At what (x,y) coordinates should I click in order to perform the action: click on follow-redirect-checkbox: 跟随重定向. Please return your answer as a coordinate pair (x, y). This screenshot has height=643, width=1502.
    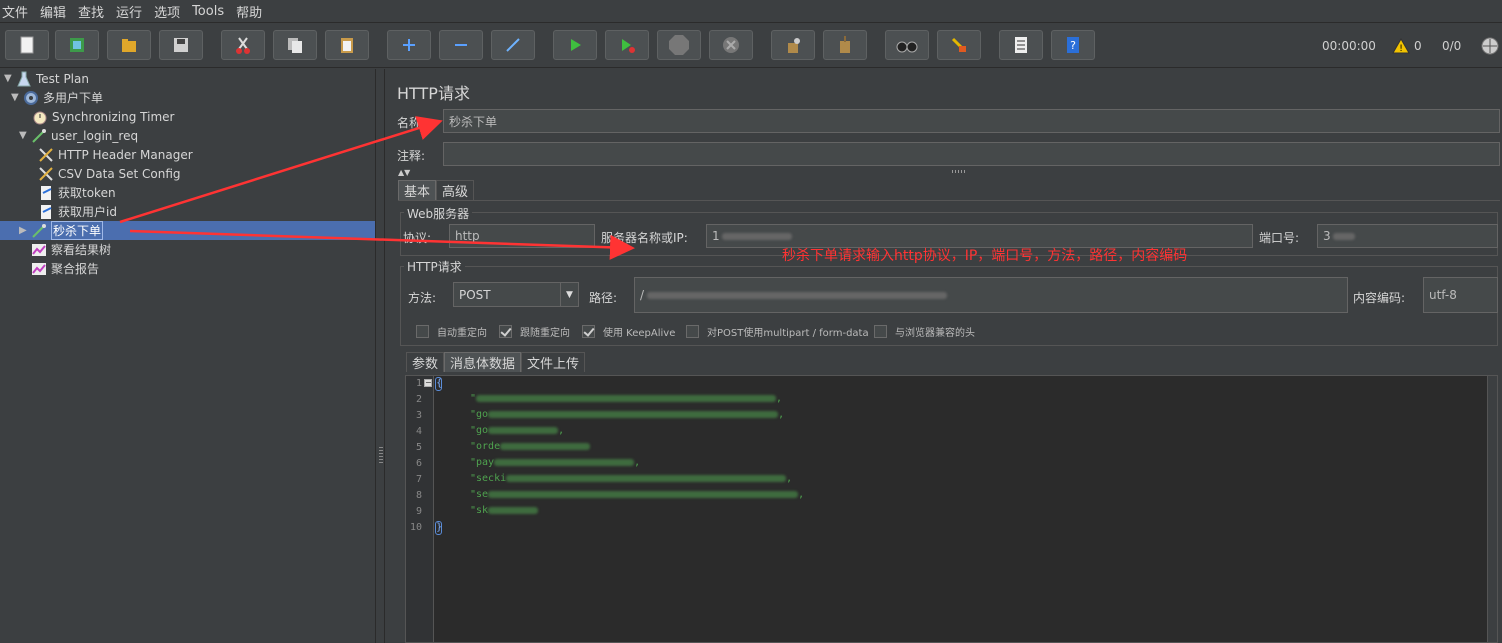
    Looking at the image, I should click on (534, 331).